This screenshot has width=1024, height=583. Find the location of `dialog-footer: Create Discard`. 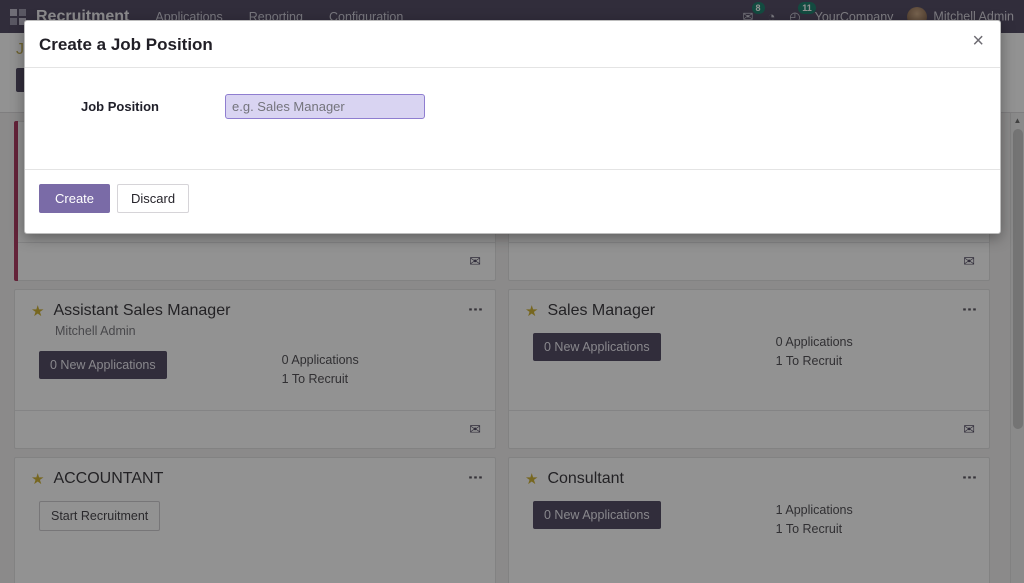

dialog-footer: Create Discard is located at coordinates (512, 201).